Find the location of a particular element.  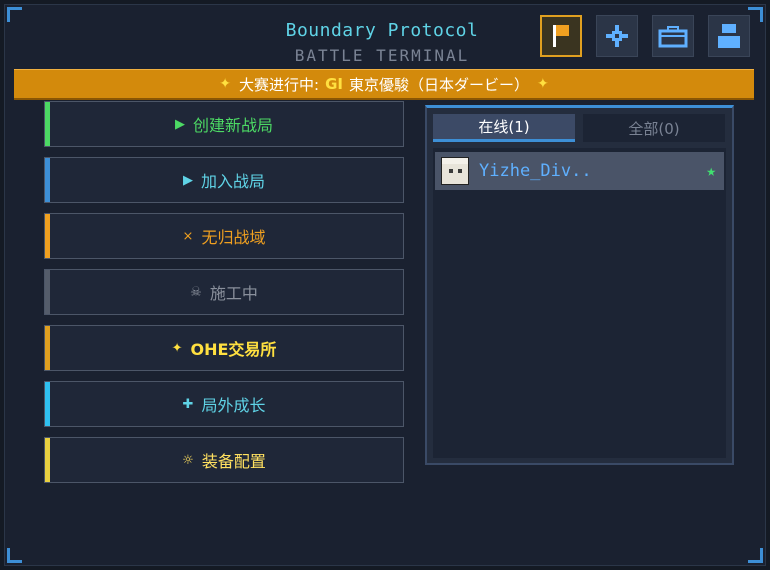

crossed-swords-icon: ⨯ is located at coordinates (188, 236).